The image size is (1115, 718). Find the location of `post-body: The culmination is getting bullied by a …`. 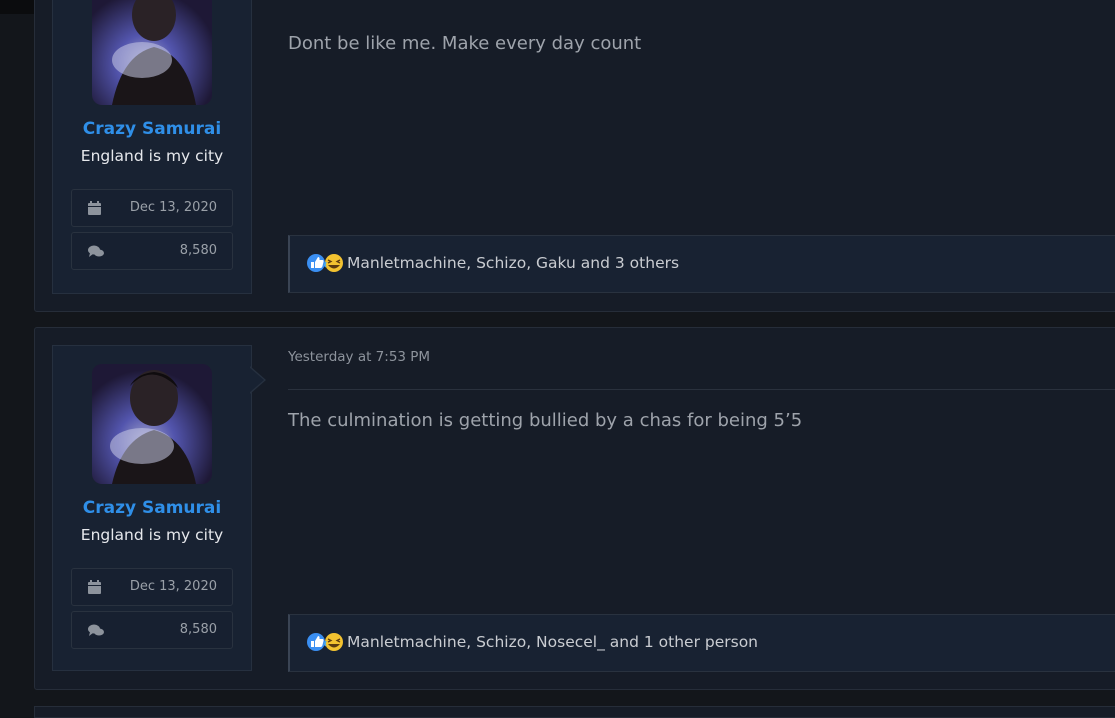

post-body: The culmination is getting bullied by a … is located at coordinates (545, 420).